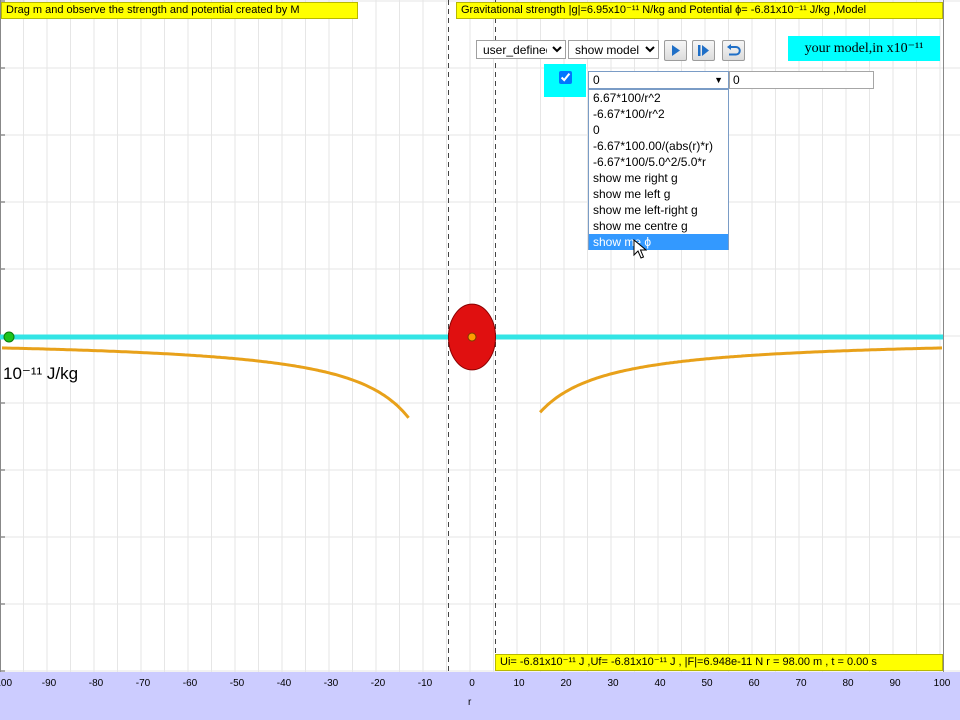 This screenshot has height=720, width=960. Describe the element at coordinates (658, 146) in the screenshot. I see `formula-option: -6.67*100.00/(abs(r)*r)` at that location.